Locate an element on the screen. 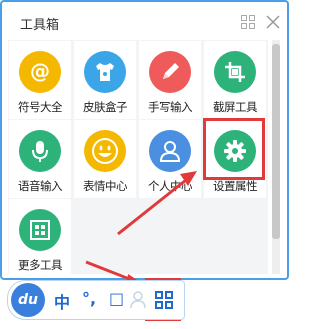  tool-profile: 个人中心 is located at coordinates (170, 159).